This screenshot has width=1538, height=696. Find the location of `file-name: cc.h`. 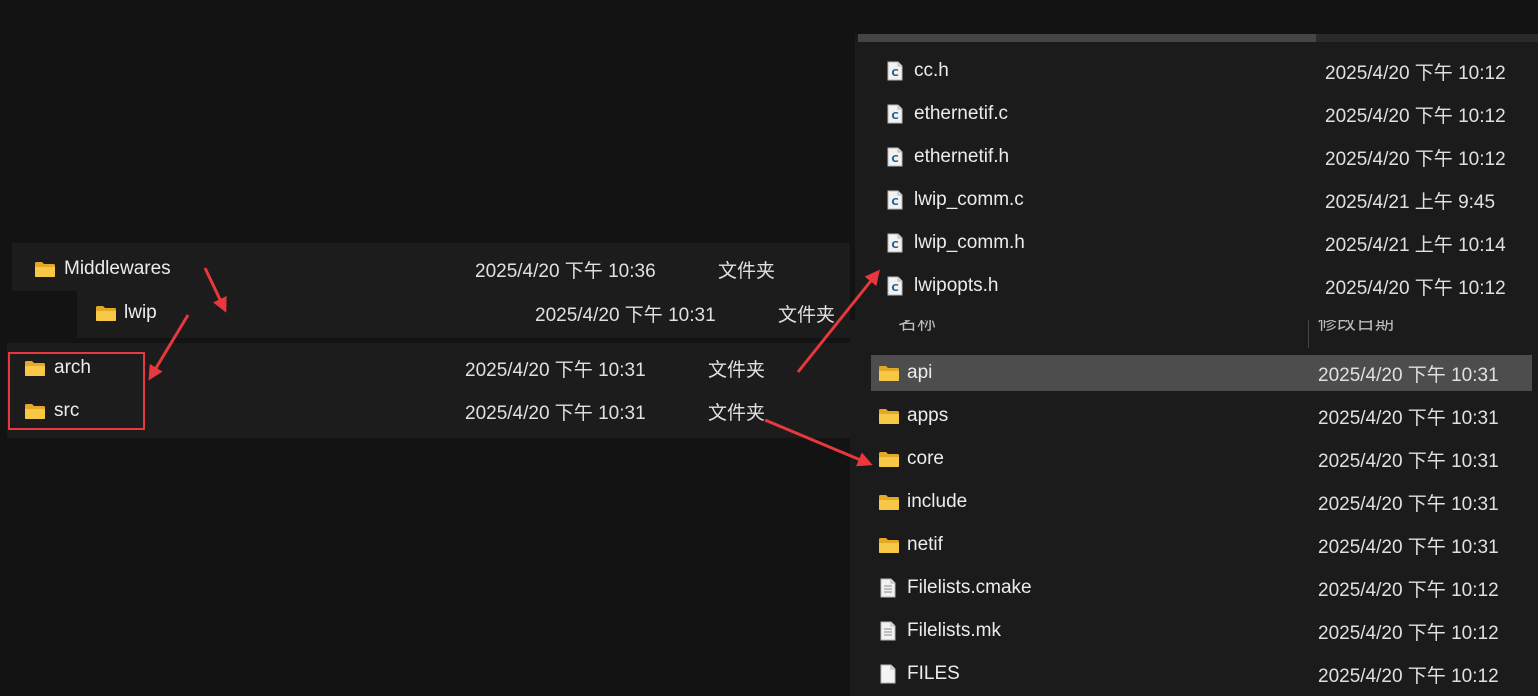

file-name: cc.h is located at coordinates (931, 70).